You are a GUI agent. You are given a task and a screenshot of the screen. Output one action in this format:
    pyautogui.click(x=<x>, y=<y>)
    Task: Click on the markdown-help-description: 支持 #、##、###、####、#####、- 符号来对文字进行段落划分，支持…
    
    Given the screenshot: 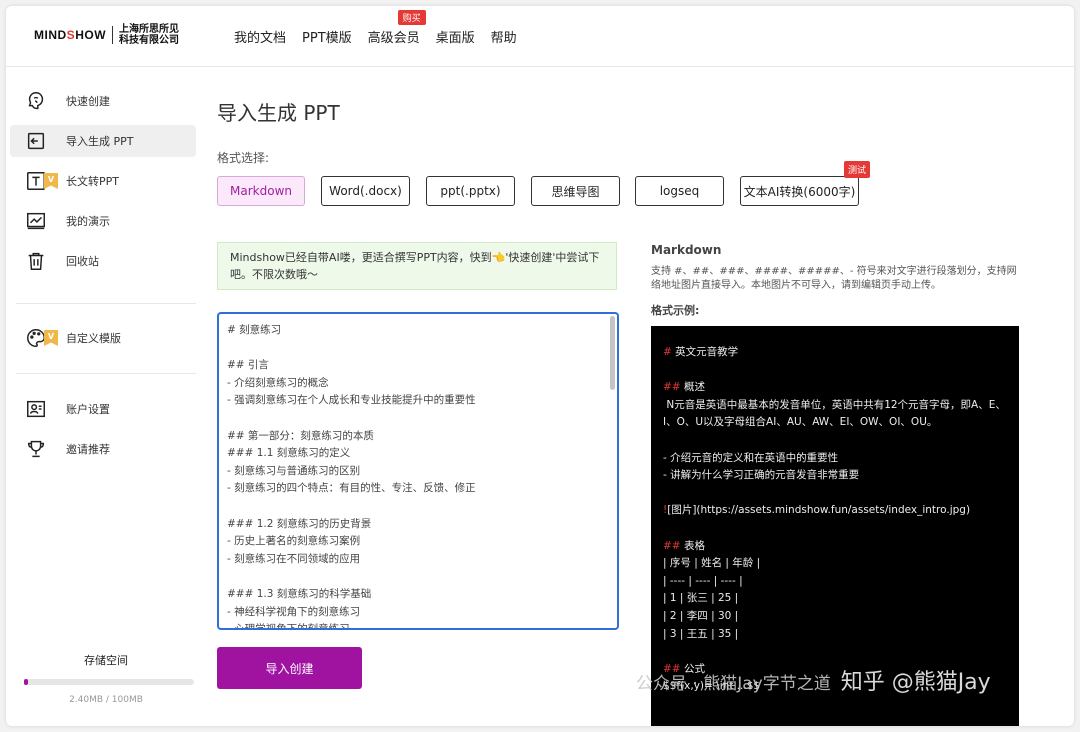 What is the action you would take?
    pyautogui.click(x=834, y=278)
    